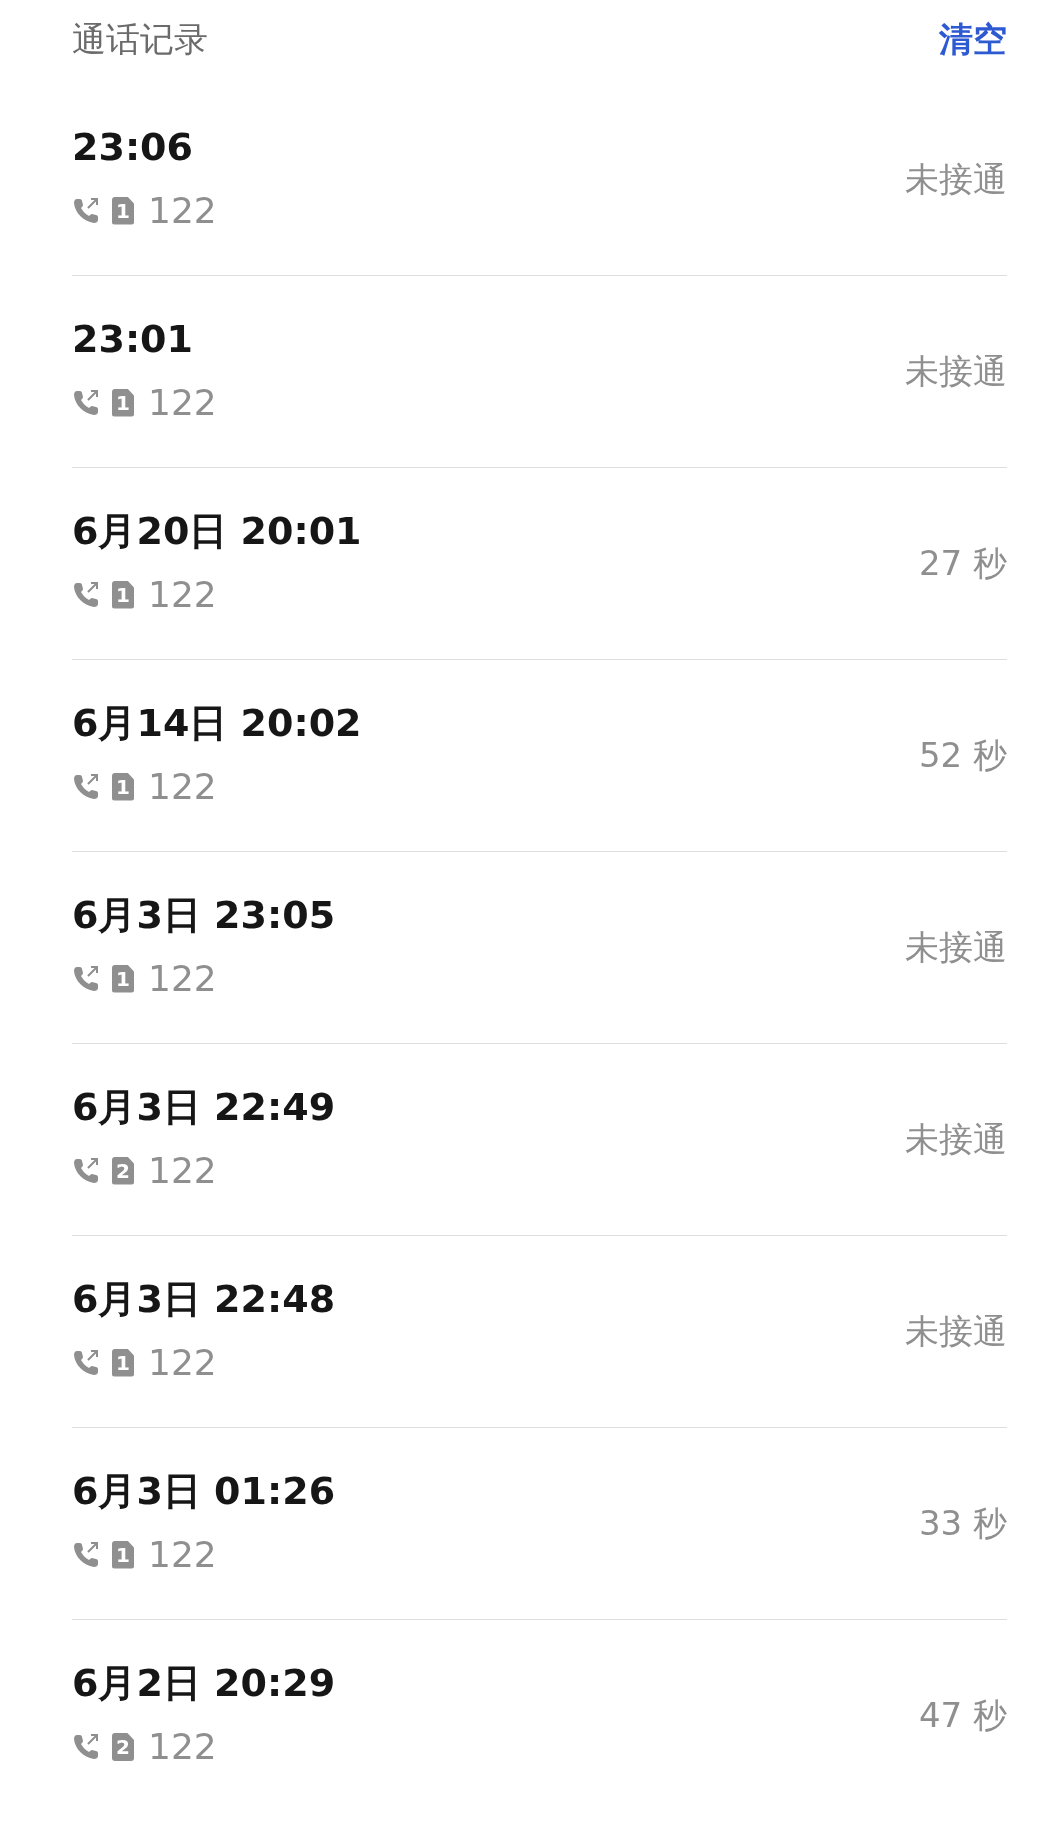 The image size is (1045, 1824). Describe the element at coordinates (140, 39) in the screenshot. I see `section-title: 通话记录` at that location.